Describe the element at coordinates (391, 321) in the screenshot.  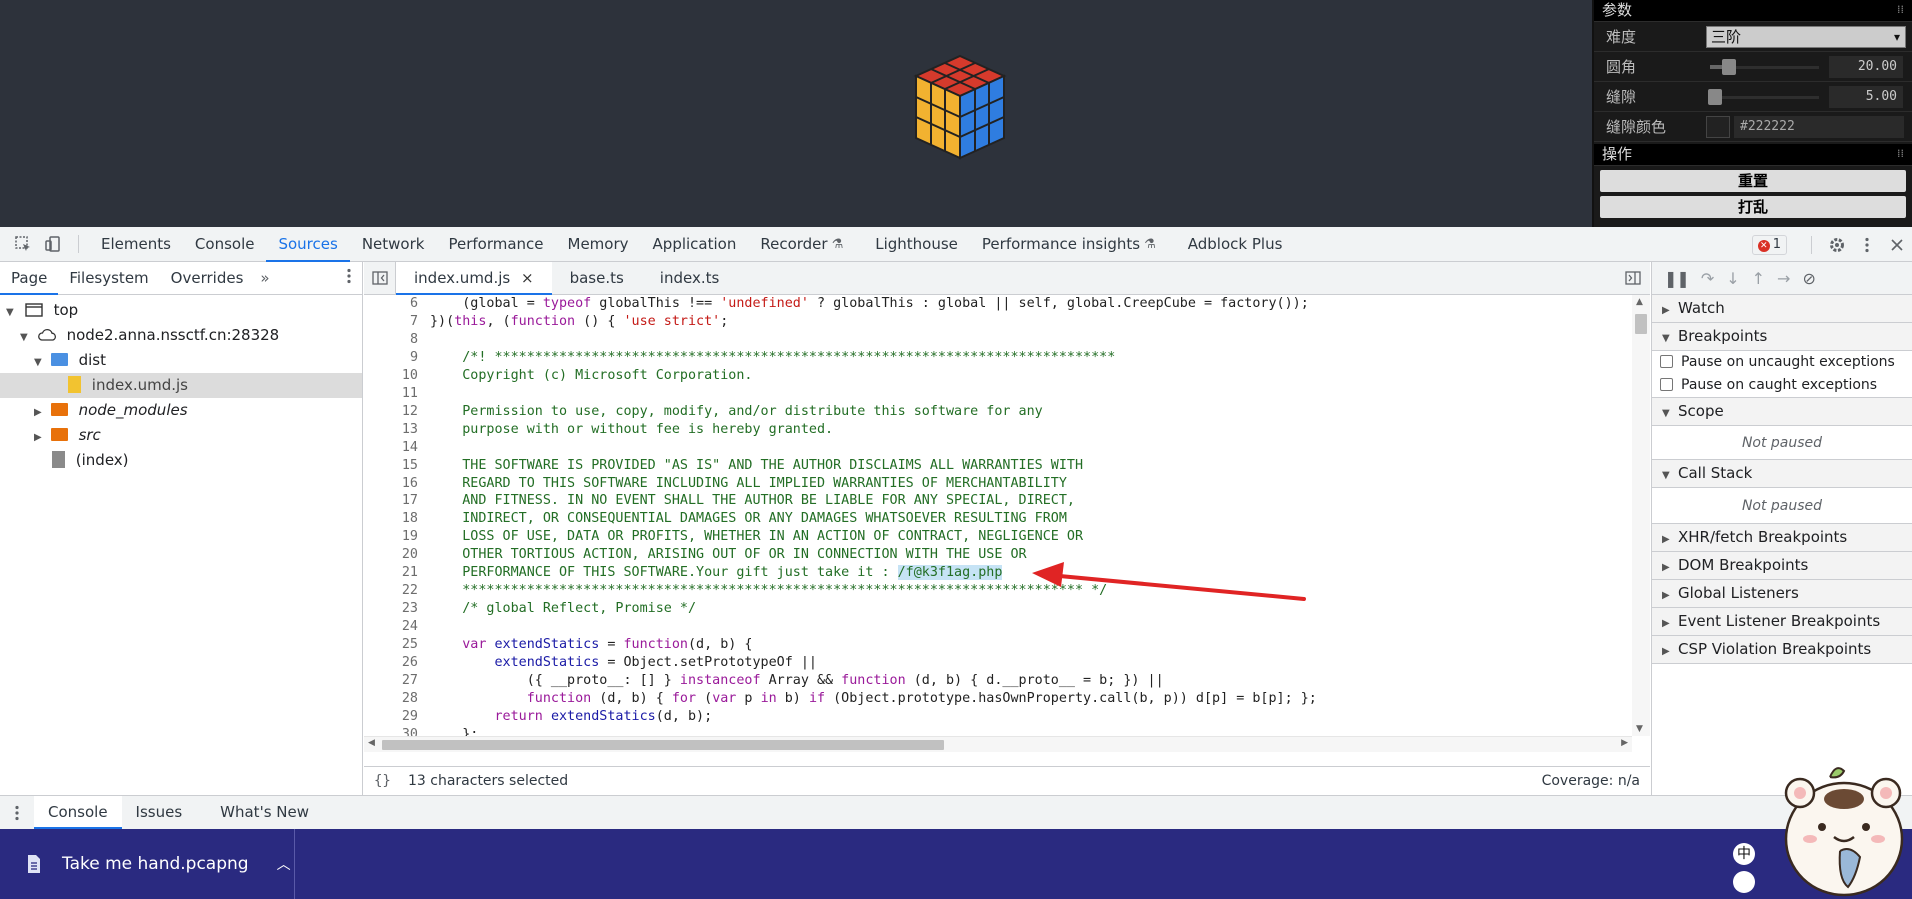
I see `line-number: 7` at that location.